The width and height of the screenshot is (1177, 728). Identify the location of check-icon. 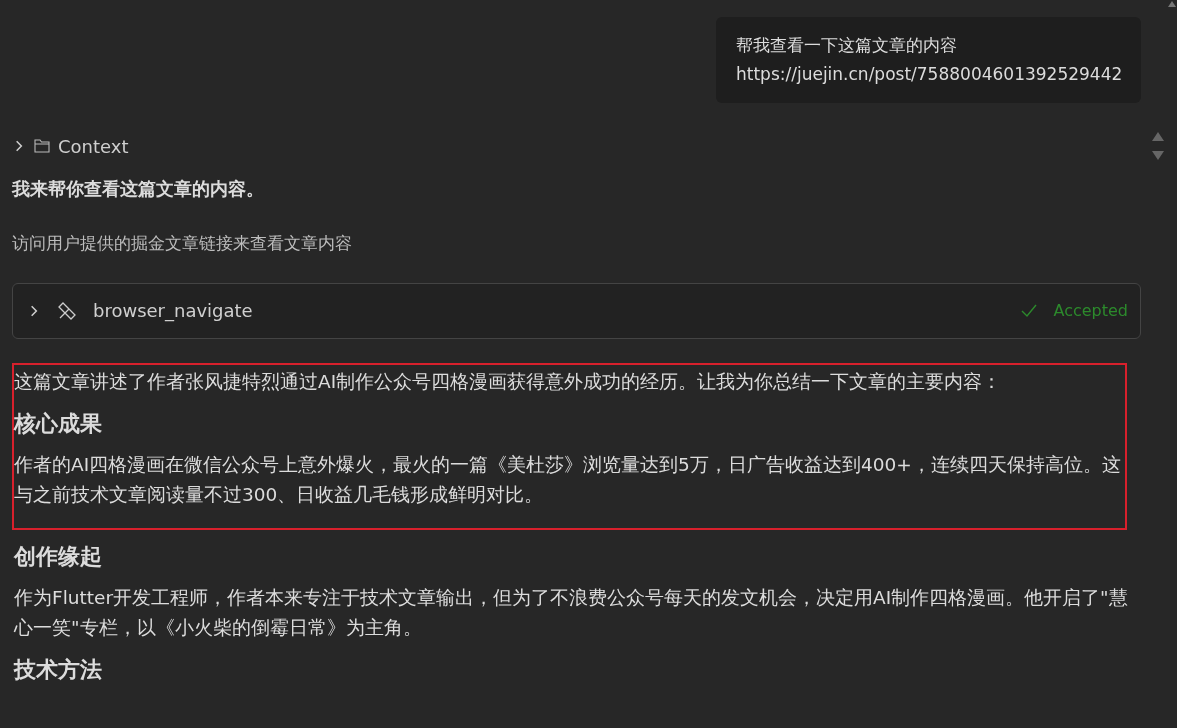
(1029, 310).